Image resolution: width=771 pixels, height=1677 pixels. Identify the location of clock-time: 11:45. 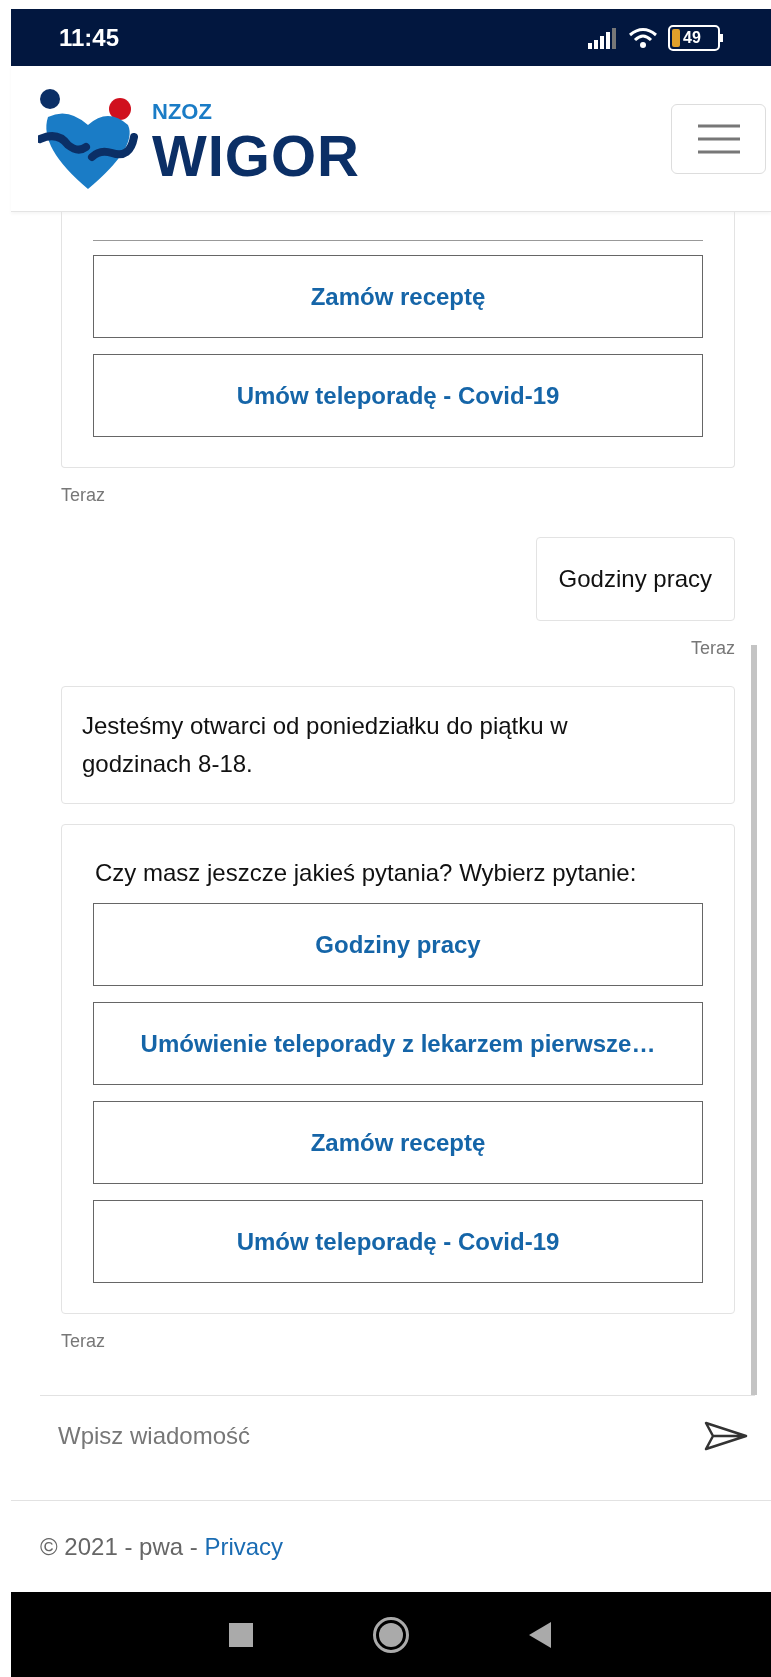
(89, 37).